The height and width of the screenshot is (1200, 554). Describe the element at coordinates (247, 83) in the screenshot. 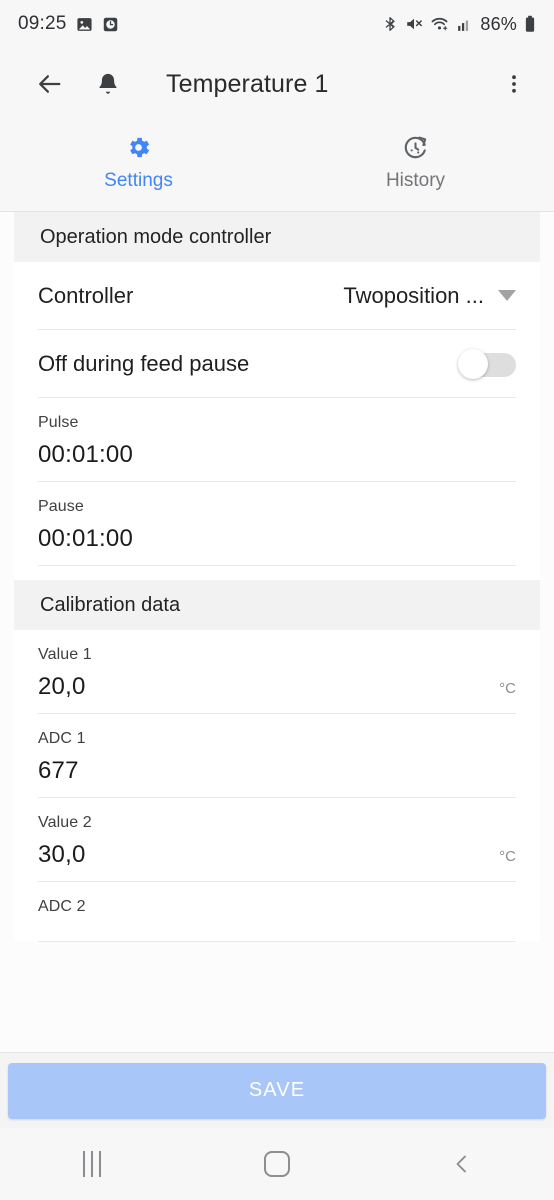

I see `page-title: Temperature 1` at that location.